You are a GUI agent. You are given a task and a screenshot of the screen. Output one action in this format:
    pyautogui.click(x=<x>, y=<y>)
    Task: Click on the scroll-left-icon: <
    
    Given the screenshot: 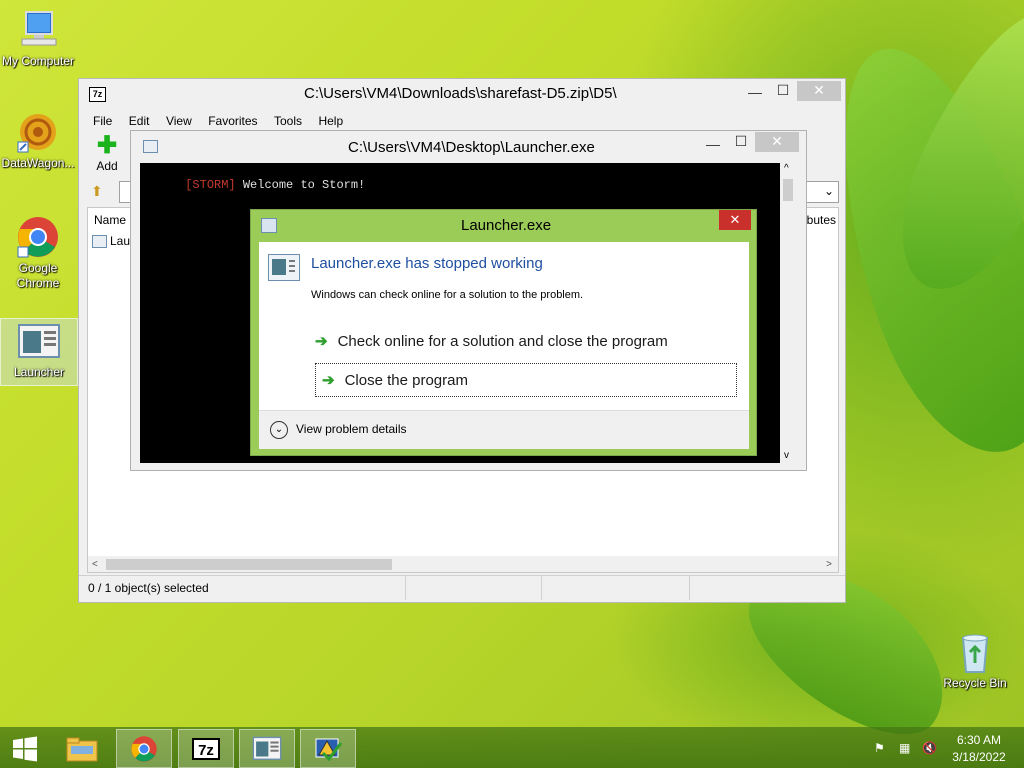 What is the action you would take?
    pyautogui.click(x=95, y=564)
    